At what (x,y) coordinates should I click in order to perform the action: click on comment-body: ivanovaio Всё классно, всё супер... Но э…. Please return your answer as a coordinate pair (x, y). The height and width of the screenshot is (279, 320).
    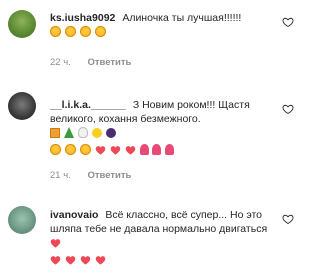
    Looking at the image, I should click on (161, 237).